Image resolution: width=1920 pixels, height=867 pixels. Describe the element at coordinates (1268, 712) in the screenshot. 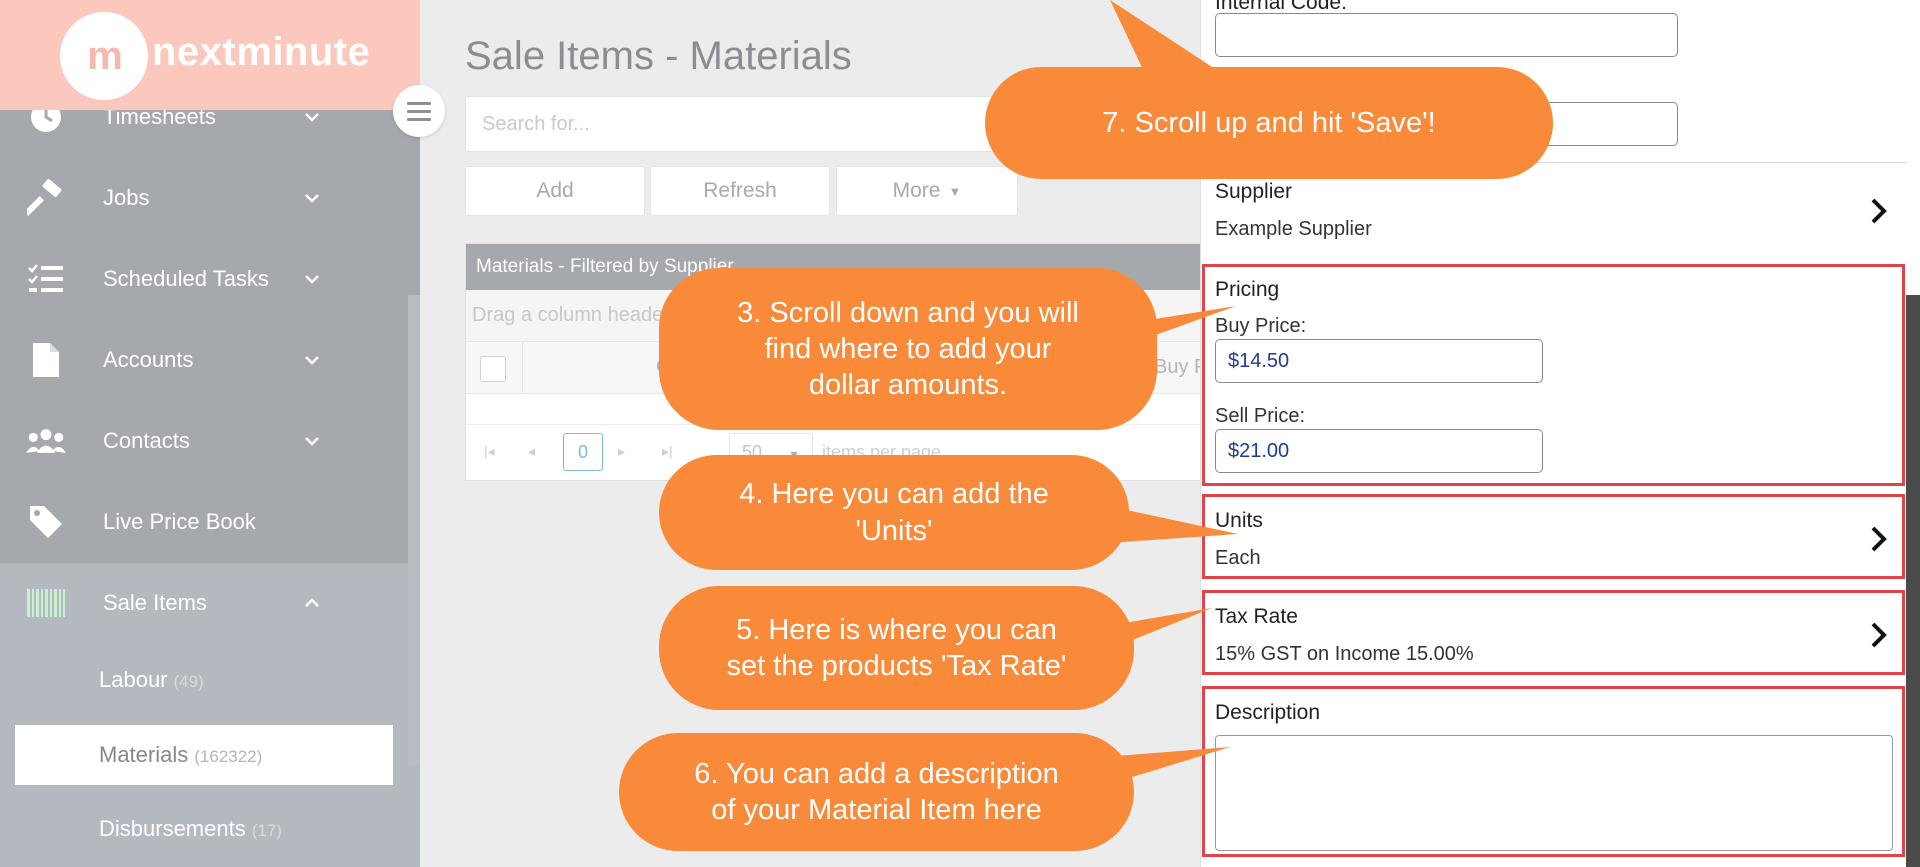

I see `description-label: Description` at that location.